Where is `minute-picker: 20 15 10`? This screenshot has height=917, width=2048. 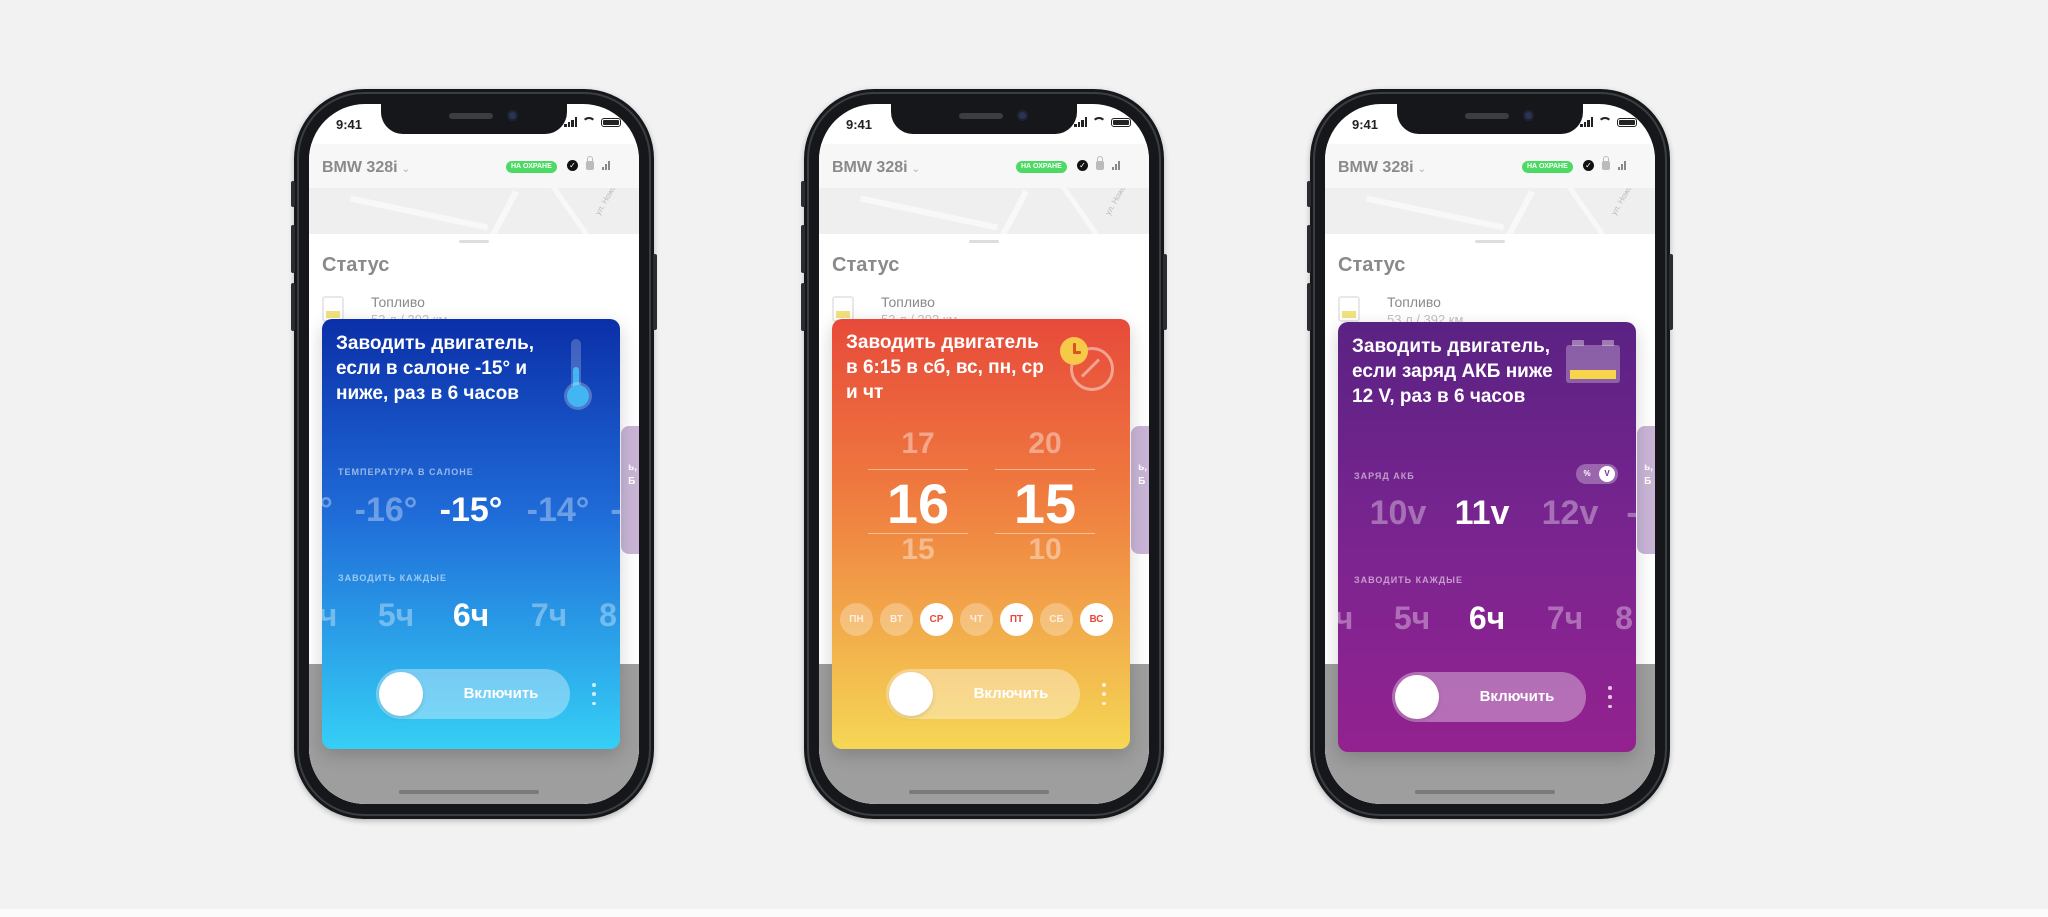 minute-picker: 20 15 10 is located at coordinates (1045, 497).